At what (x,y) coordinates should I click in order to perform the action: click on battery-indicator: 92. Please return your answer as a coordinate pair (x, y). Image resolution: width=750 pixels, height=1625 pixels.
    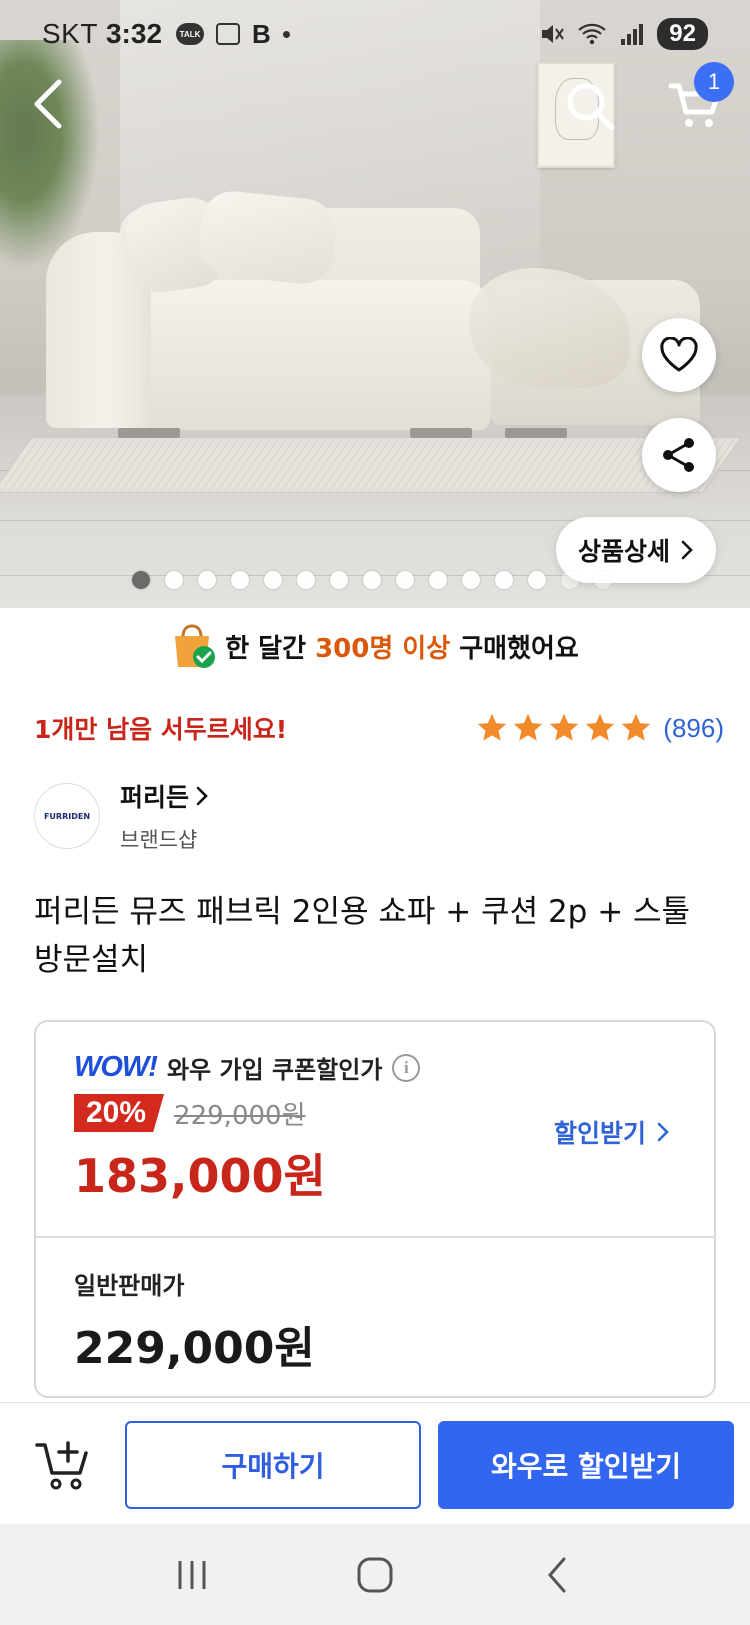
    Looking at the image, I should click on (682, 34).